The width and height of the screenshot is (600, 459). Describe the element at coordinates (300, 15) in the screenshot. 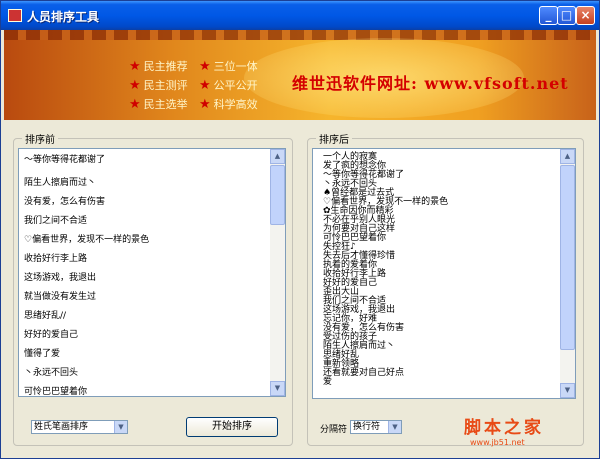

I see `title-bar: 人员排序工具 _ □ ×` at that location.